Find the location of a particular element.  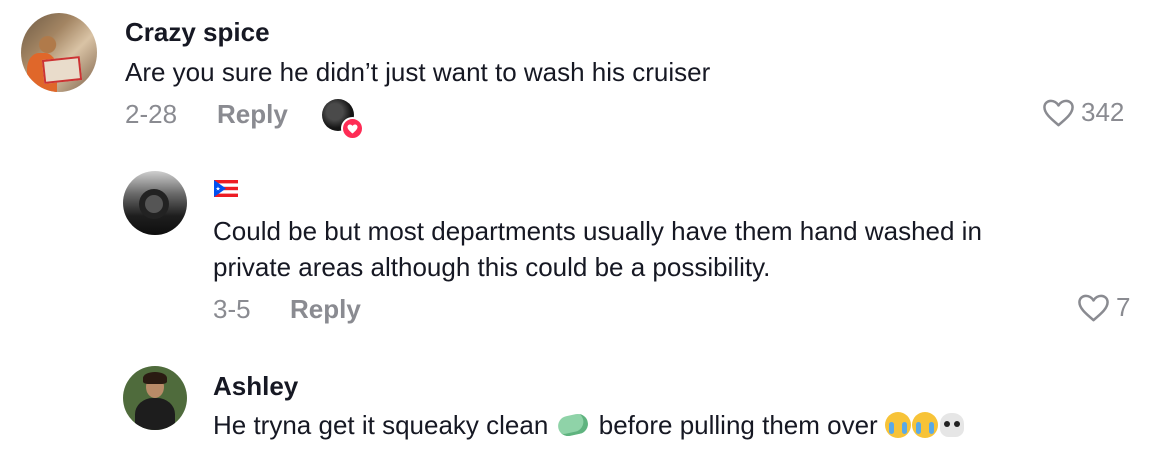

creator-liked-heart-icon is located at coordinates (352, 128).